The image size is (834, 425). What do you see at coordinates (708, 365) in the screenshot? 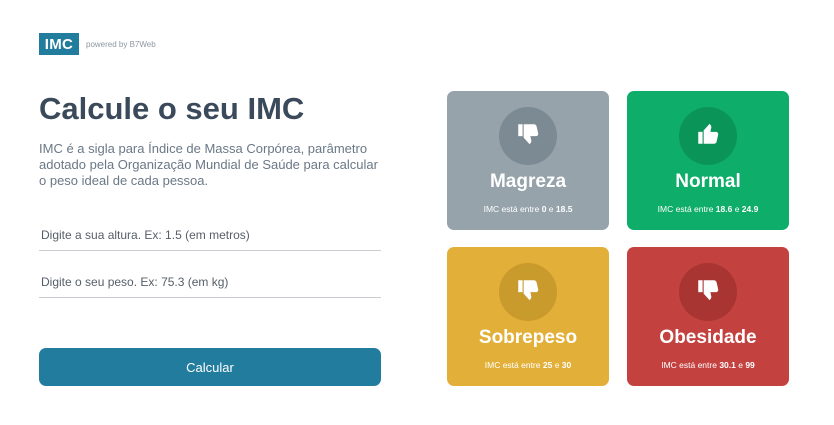
I see `card-range: IMC está entre 30.1 e 99` at bounding box center [708, 365].